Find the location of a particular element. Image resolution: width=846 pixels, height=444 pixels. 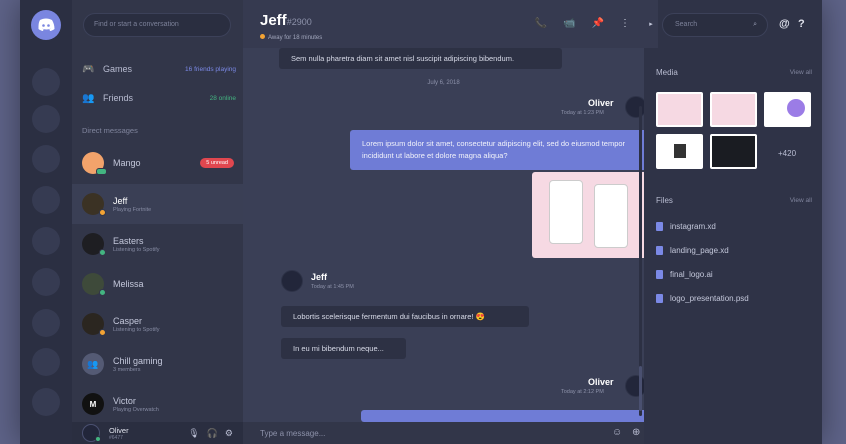

dm-item-melissa: Melissa is located at coordinates (157, 284).